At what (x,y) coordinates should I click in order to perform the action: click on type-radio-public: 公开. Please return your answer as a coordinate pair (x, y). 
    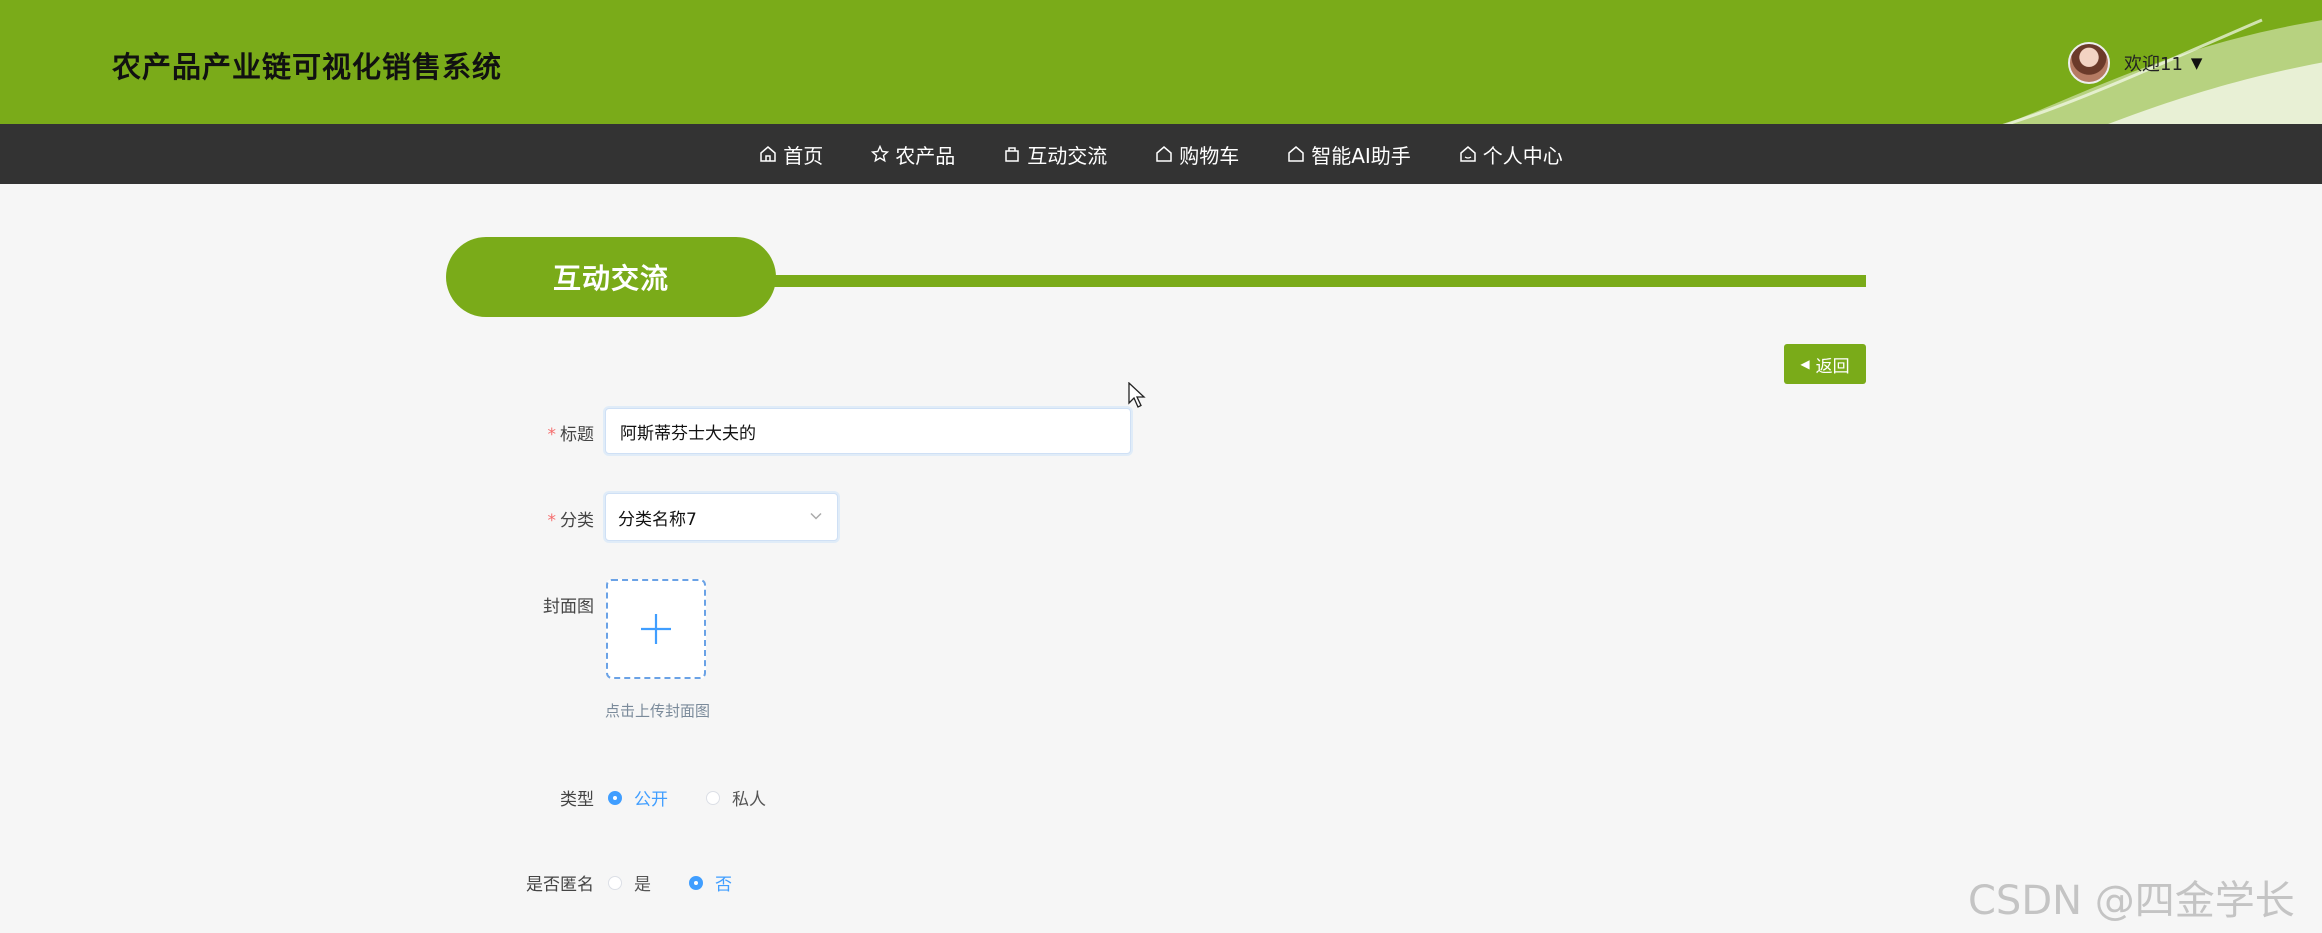
    Looking at the image, I should click on (638, 797).